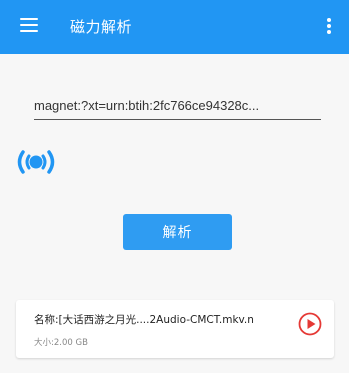 This screenshot has height=373, width=349. Describe the element at coordinates (310, 324) in the screenshot. I see `play-circle-icon` at that location.